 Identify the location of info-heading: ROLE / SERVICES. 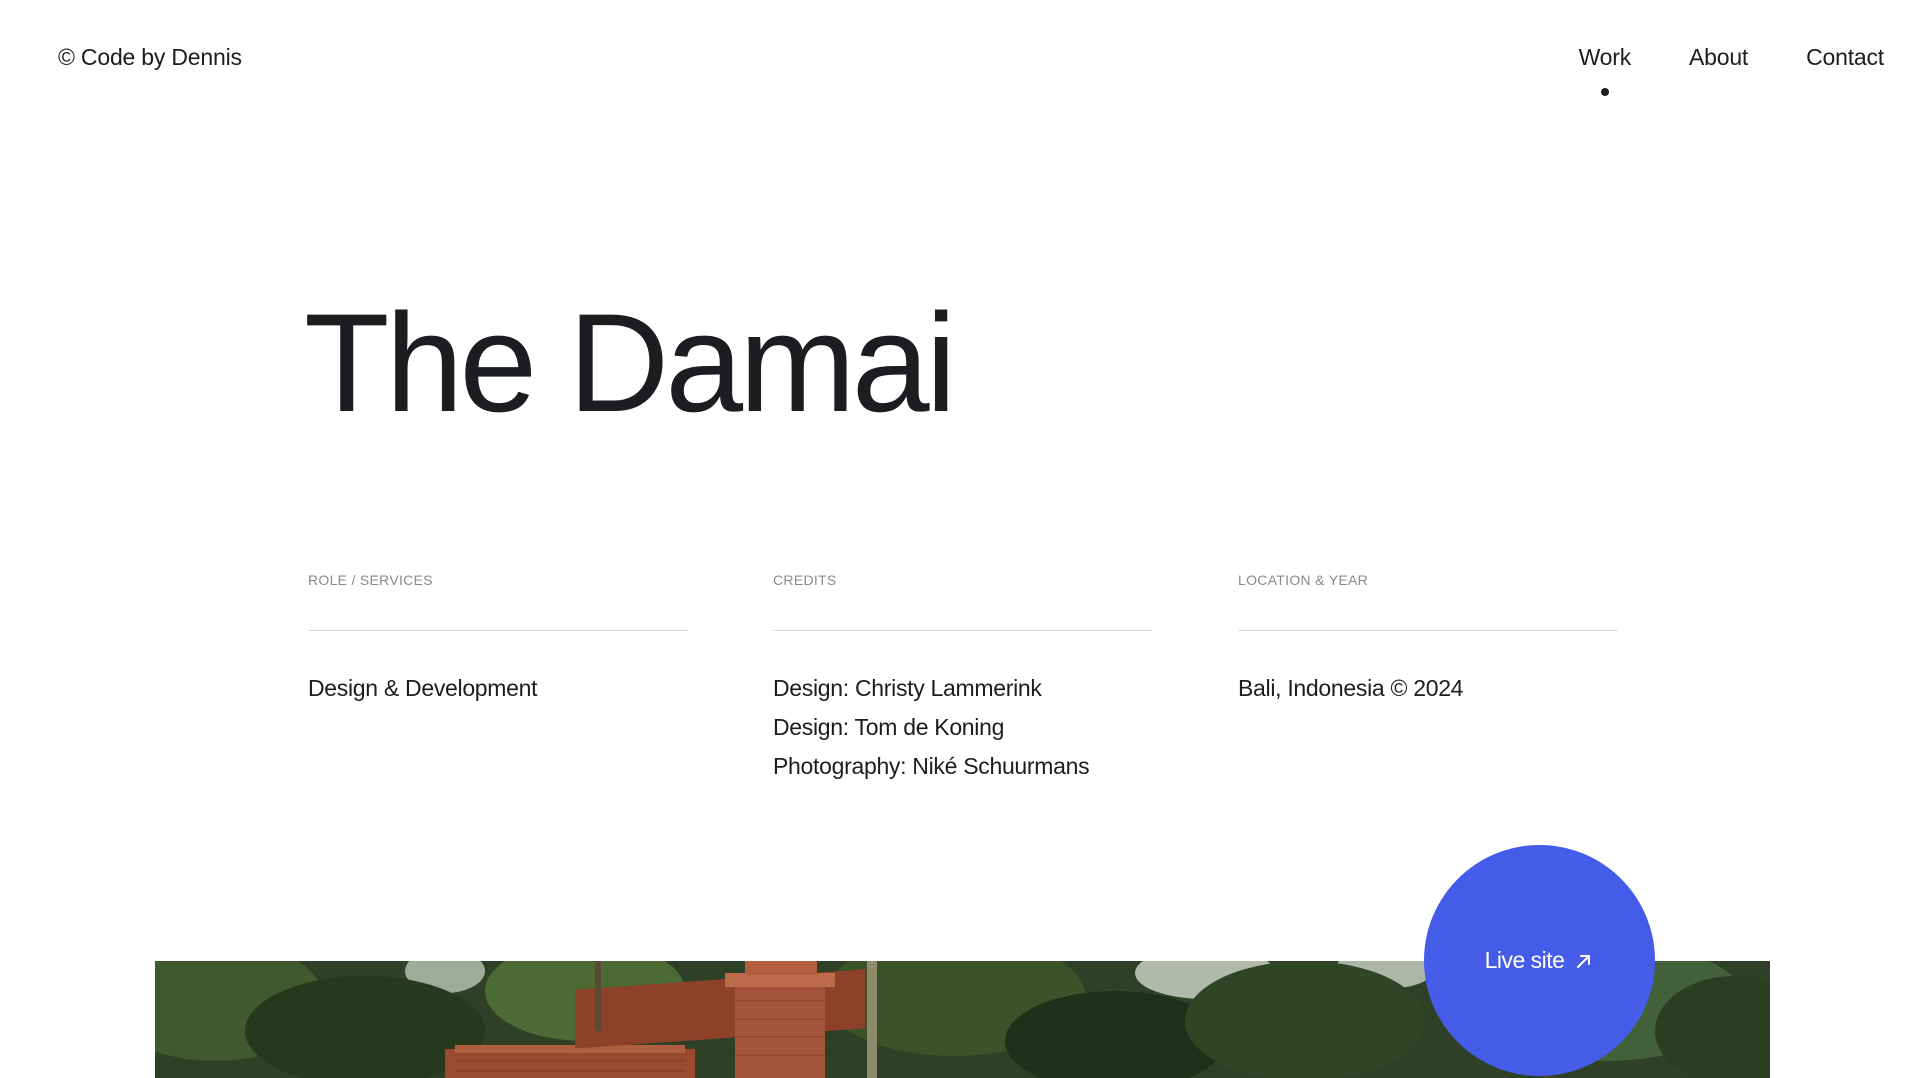
(370, 580).